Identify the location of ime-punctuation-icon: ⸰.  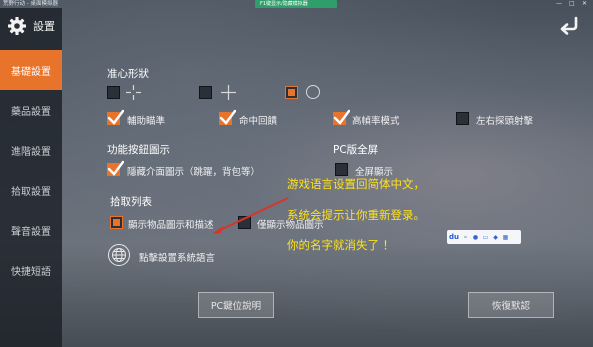
(465, 237).